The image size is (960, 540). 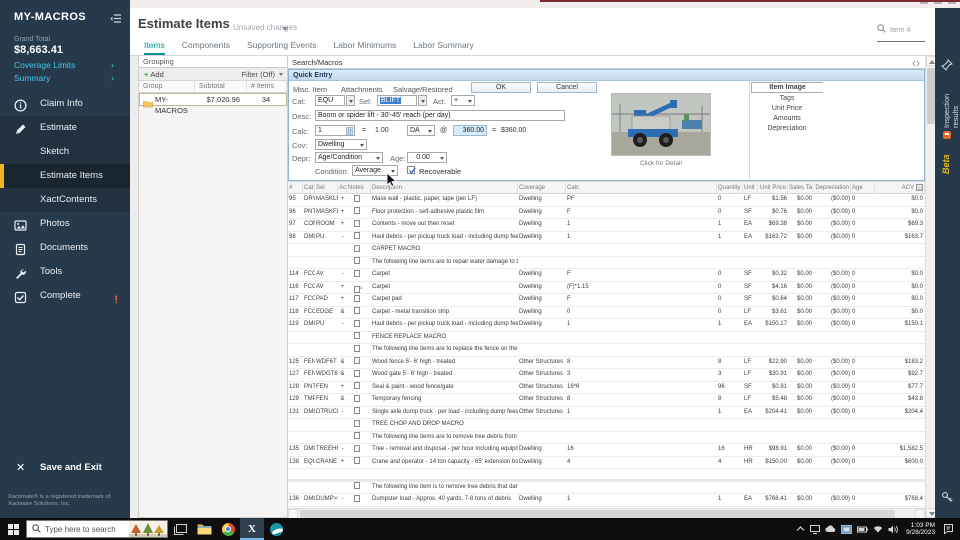 What do you see at coordinates (597, 514) in the screenshot?
I see `horizontal-scroll-thumb` at bounding box center [597, 514].